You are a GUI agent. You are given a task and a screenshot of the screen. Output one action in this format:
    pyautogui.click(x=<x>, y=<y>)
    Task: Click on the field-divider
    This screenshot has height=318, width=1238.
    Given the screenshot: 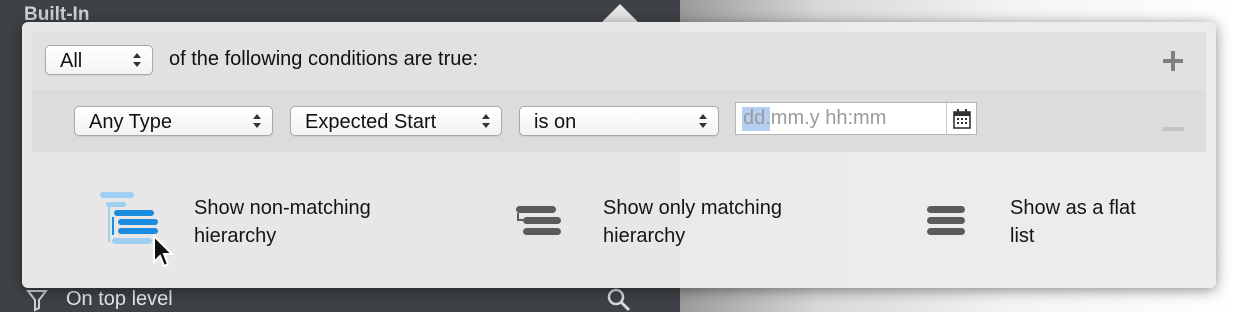 What is the action you would take?
    pyautogui.click(x=946, y=118)
    